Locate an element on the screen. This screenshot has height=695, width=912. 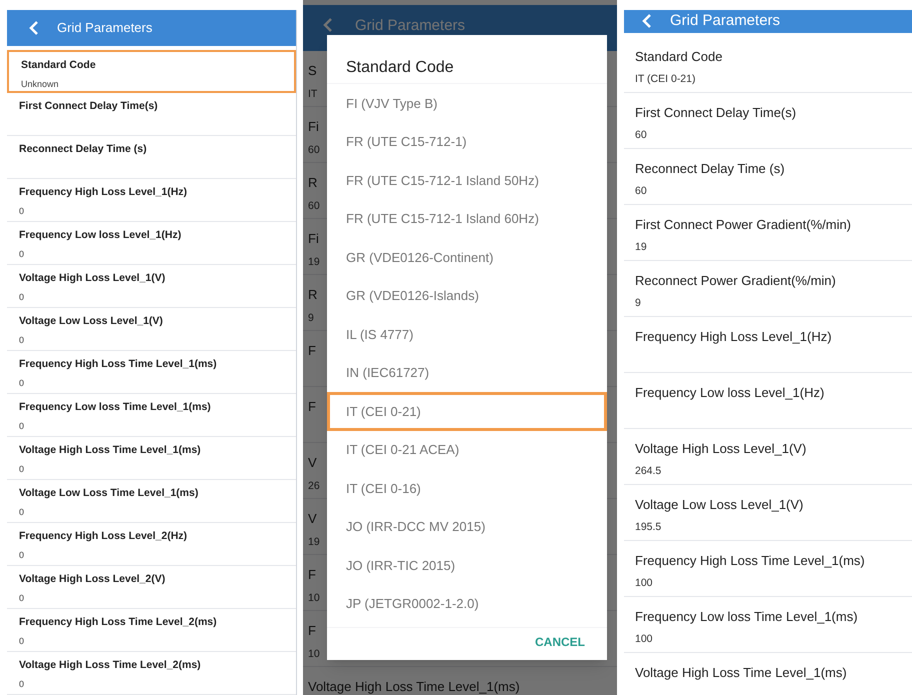
option-item: IT (CEI 0-21 ACEA) is located at coordinates (467, 449).